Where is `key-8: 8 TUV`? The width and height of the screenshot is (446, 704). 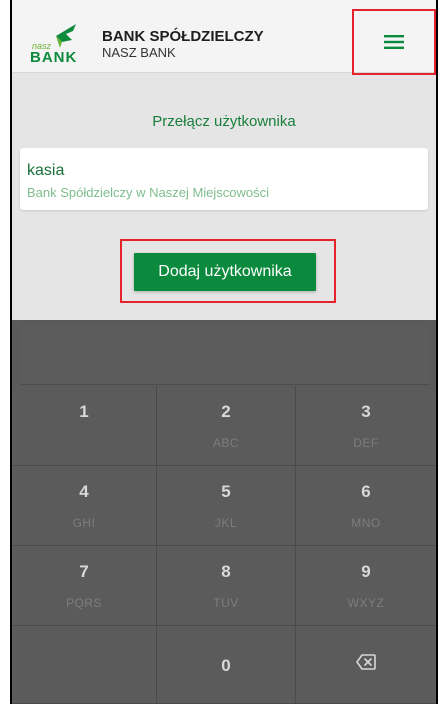
key-8: 8 TUV is located at coordinates (226, 586).